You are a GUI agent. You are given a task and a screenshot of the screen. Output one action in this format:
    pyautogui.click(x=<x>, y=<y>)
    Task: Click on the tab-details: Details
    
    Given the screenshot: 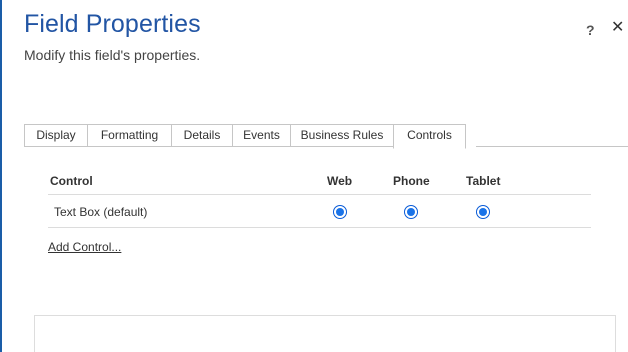 What is the action you would take?
    pyautogui.click(x=201, y=135)
    